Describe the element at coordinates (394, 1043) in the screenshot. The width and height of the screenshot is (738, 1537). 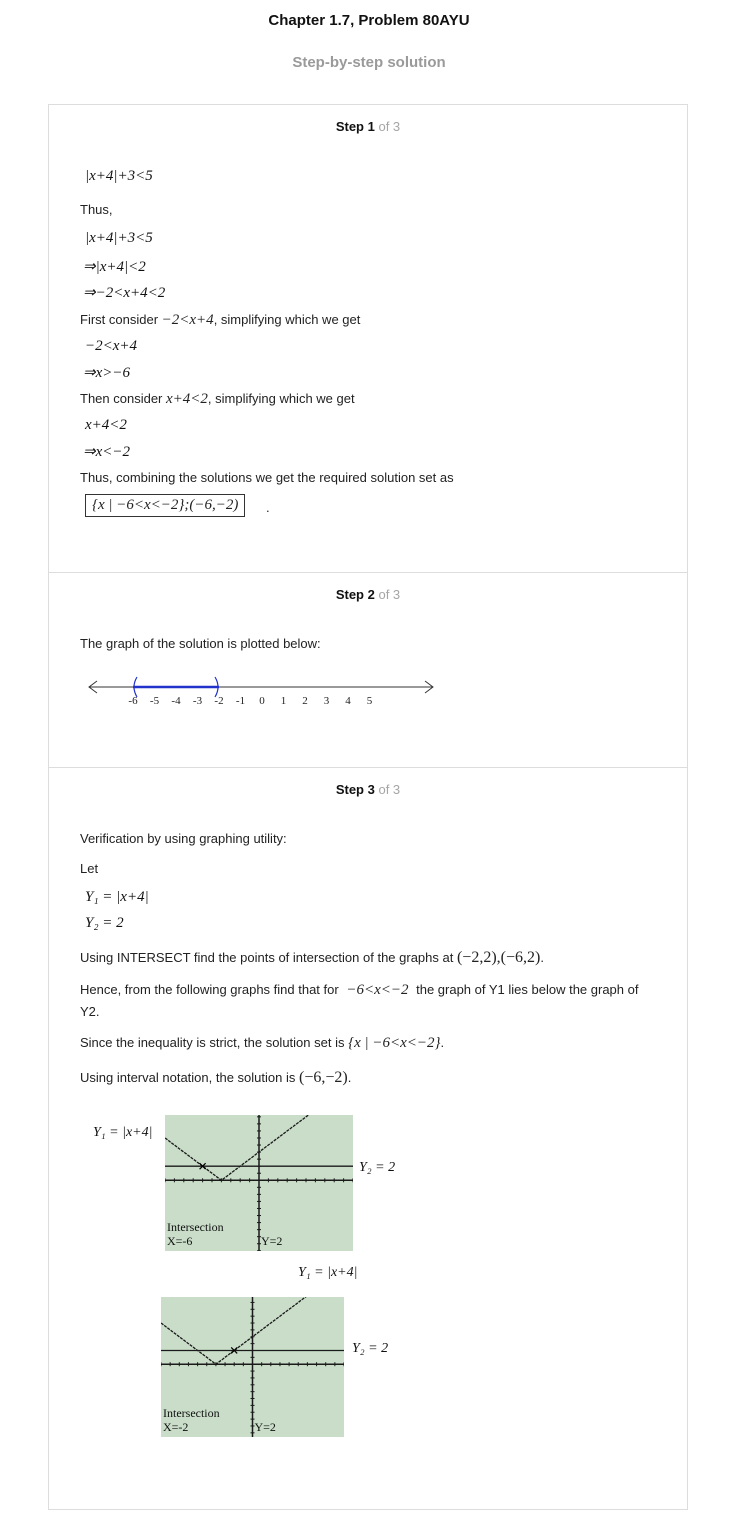
I see `strict-set: {x | −6<x<−2}` at that location.